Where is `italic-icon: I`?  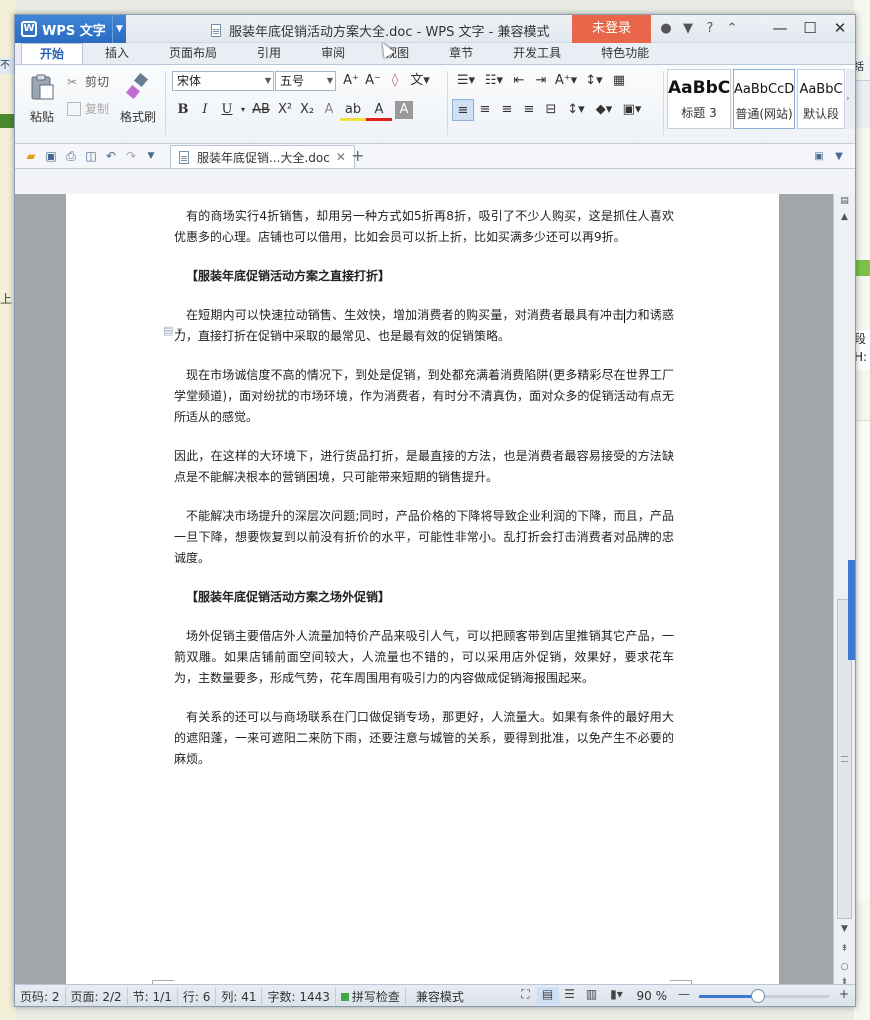 italic-icon: I is located at coordinates (205, 110).